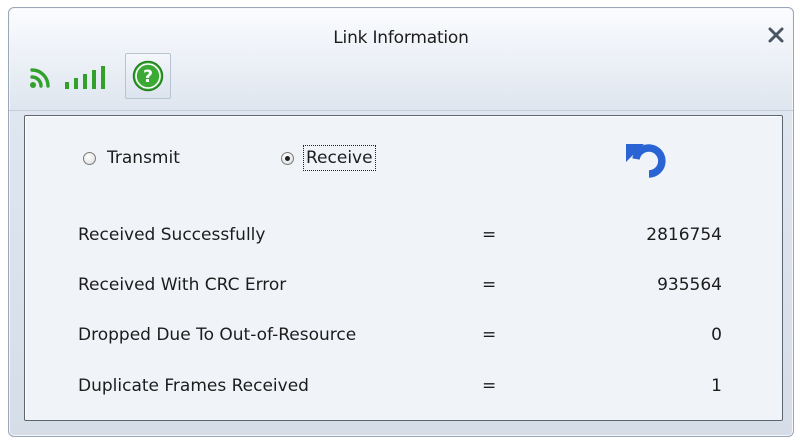 This screenshot has height=440, width=795. Describe the element at coordinates (182, 285) in the screenshot. I see `stat-label: Received With CRC Error` at that location.